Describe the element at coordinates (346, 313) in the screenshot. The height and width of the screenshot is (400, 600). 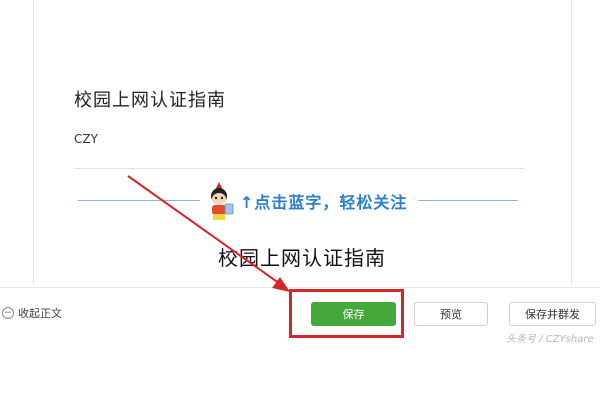
I see `annotation-highlight-box` at that location.